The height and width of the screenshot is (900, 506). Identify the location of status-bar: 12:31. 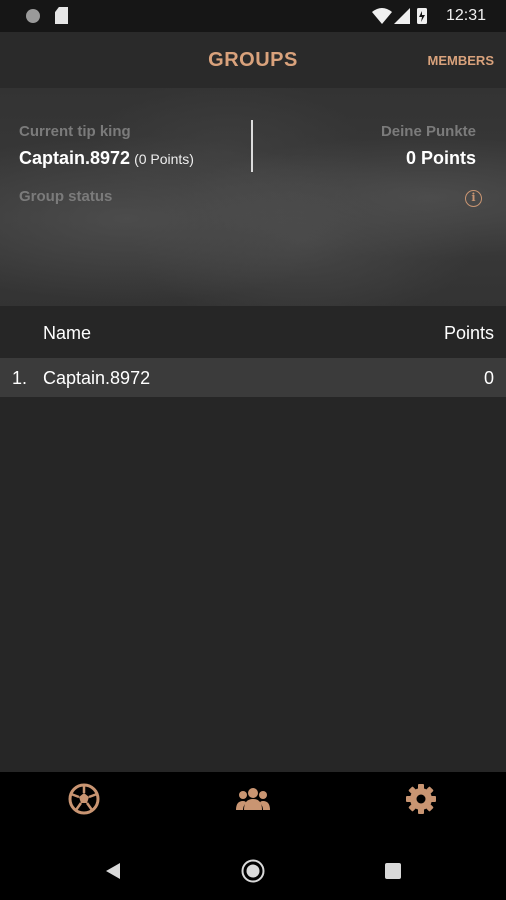
(253, 16).